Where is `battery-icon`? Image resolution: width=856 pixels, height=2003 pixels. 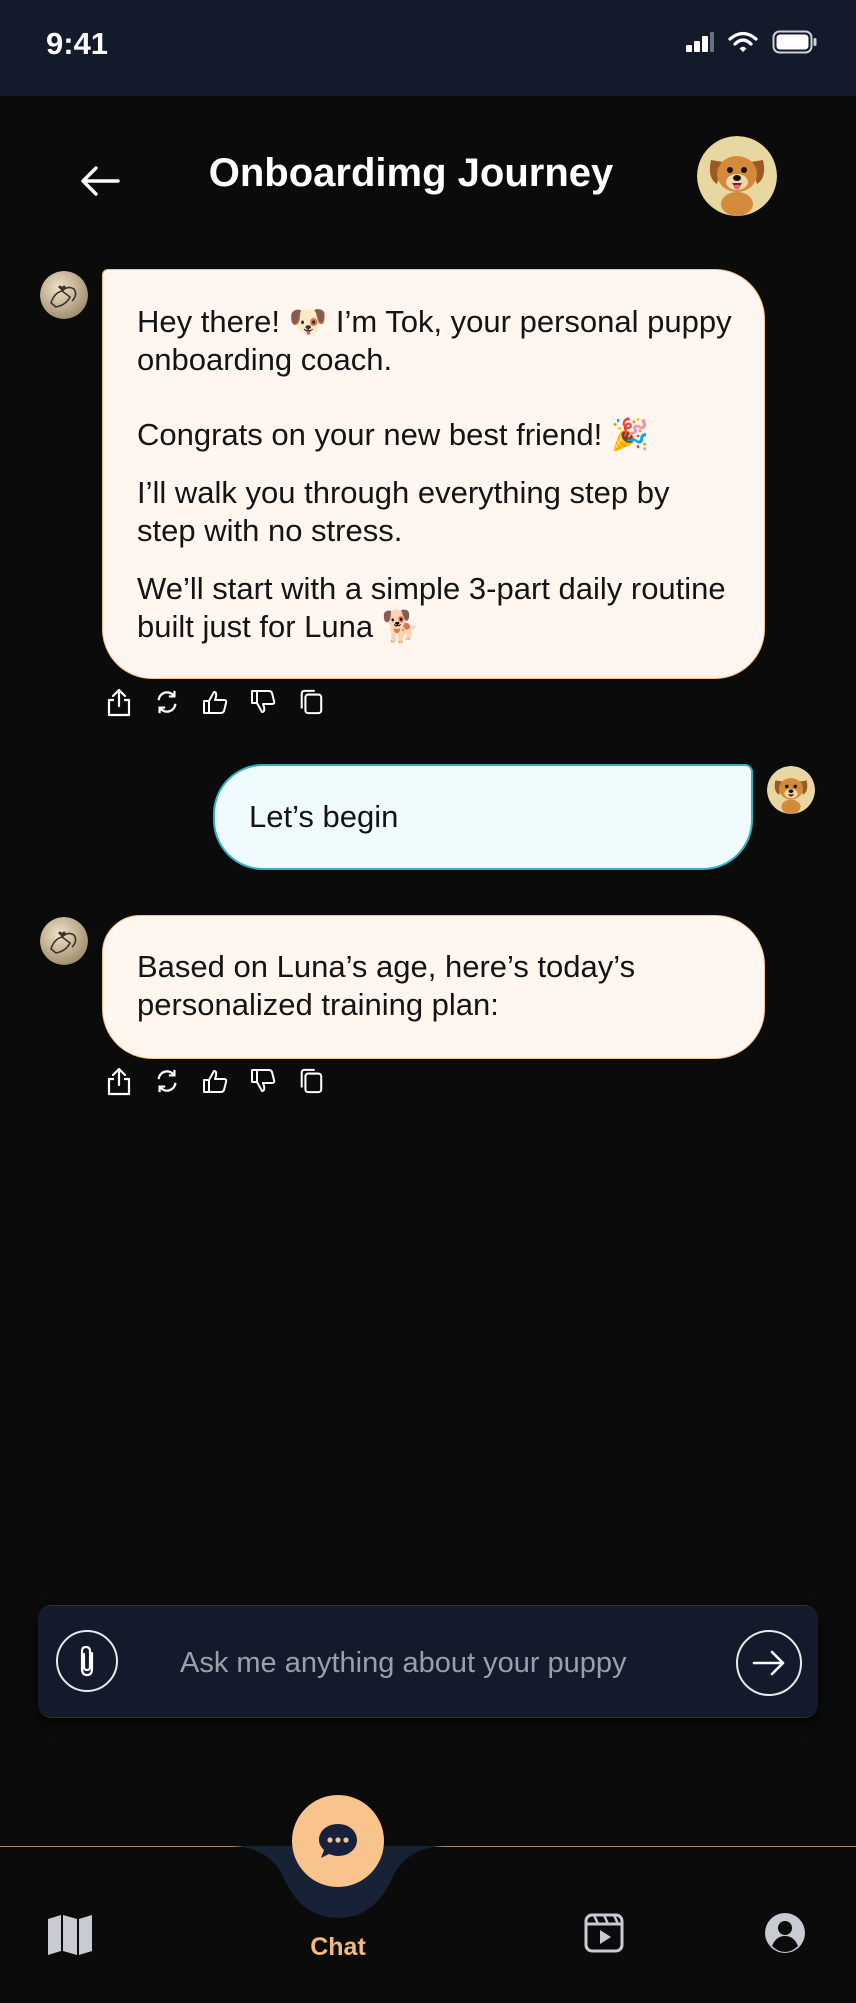 battery-icon is located at coordinates (794, 42).